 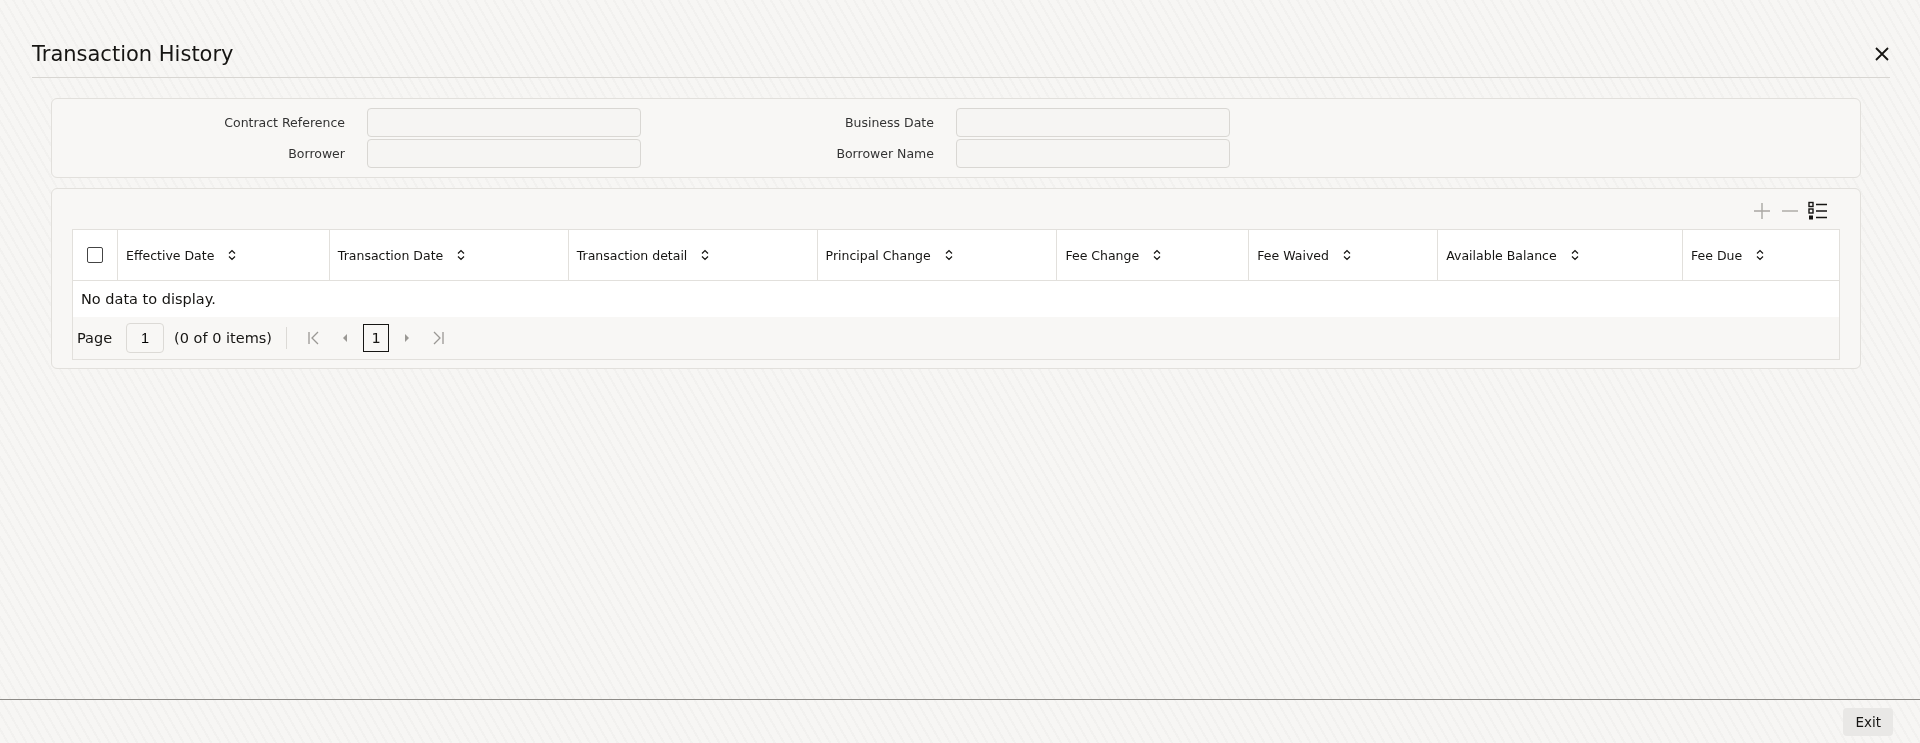 What do you see at coordinates (1293, 255) in the screenshot?
I see `column-header: Fee Waived` at bounding box center [1293, 255].